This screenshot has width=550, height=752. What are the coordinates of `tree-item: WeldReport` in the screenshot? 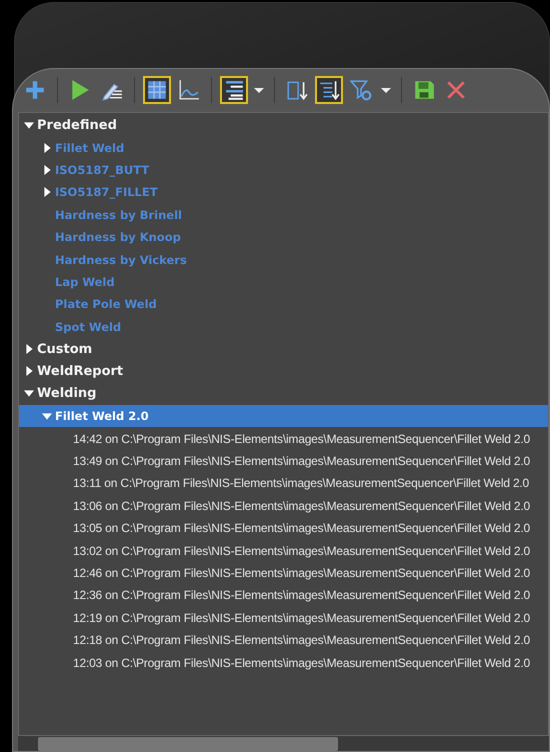 It's located at (283, 371).